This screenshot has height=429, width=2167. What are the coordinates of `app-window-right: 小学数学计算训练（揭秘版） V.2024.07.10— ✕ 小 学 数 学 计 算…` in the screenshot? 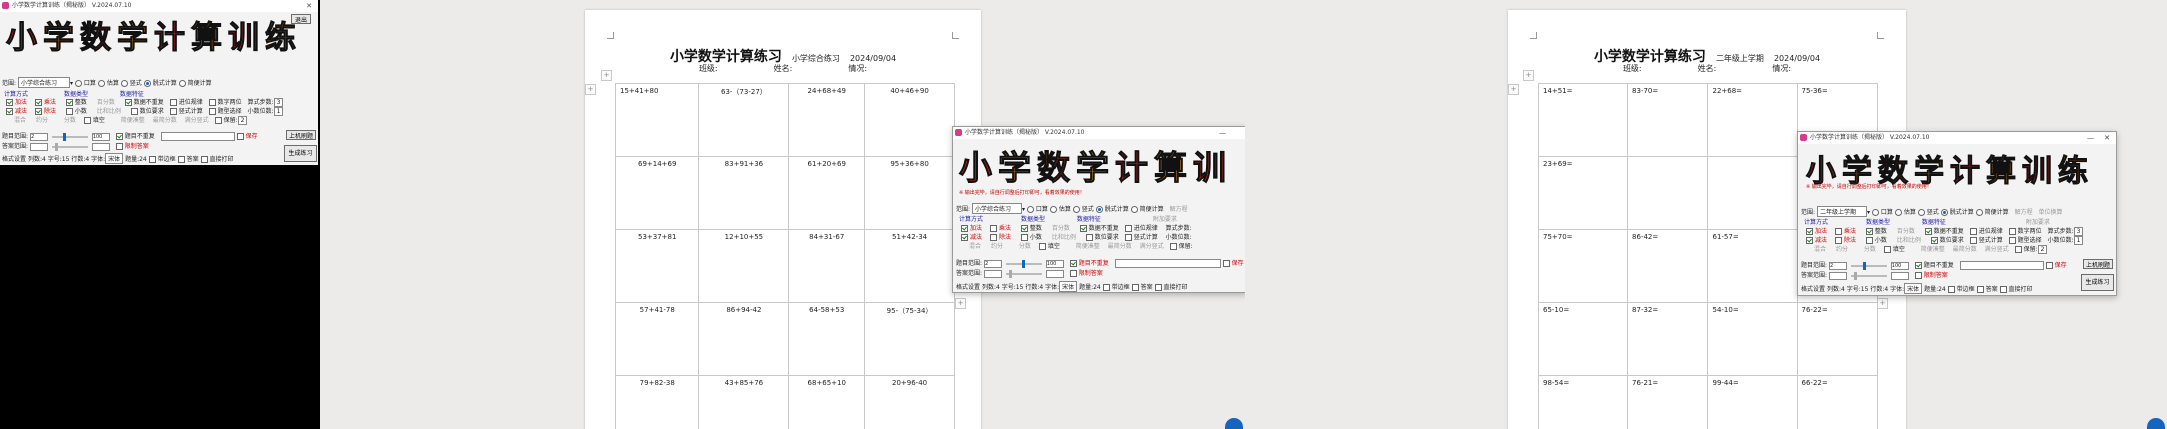 It's located at (1957, 213).